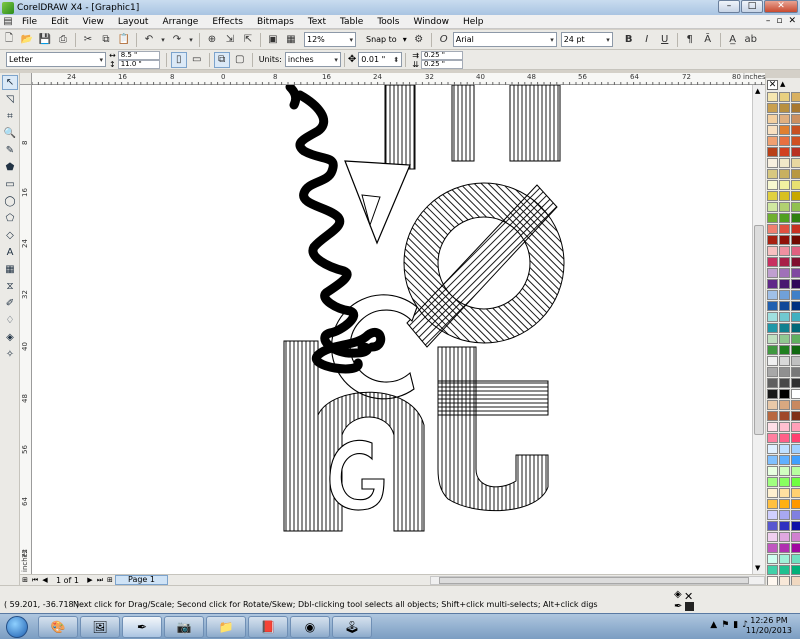  What do you see at coordinates (772, 85) in the screenshot?
I see `no-fill-swatch: ✕` at bounding box center [772, 85].